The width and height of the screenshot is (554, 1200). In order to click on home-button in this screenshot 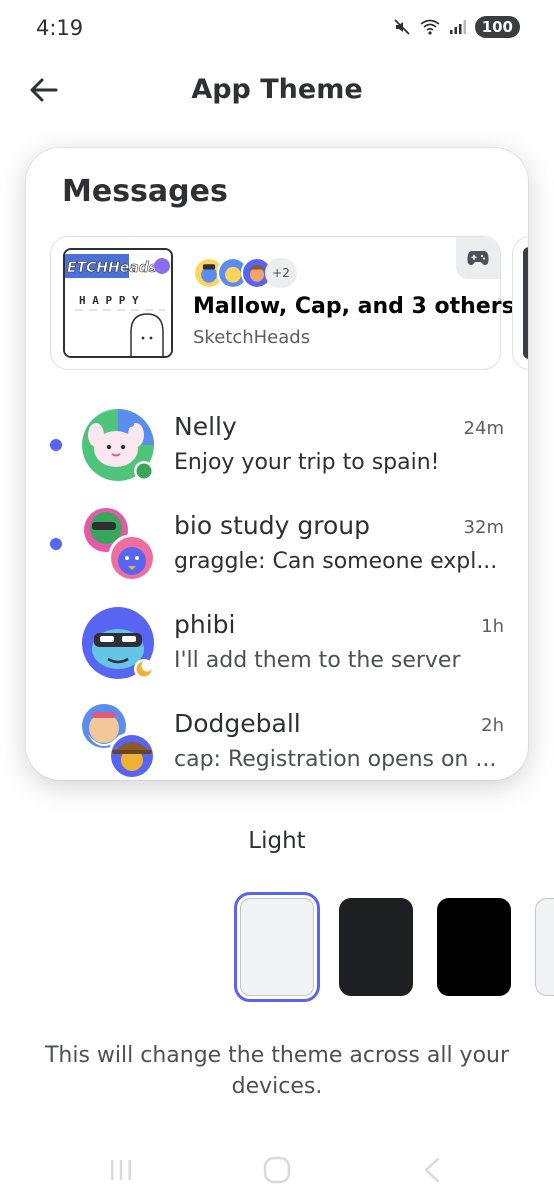, I will do `click(277, 1170)`.